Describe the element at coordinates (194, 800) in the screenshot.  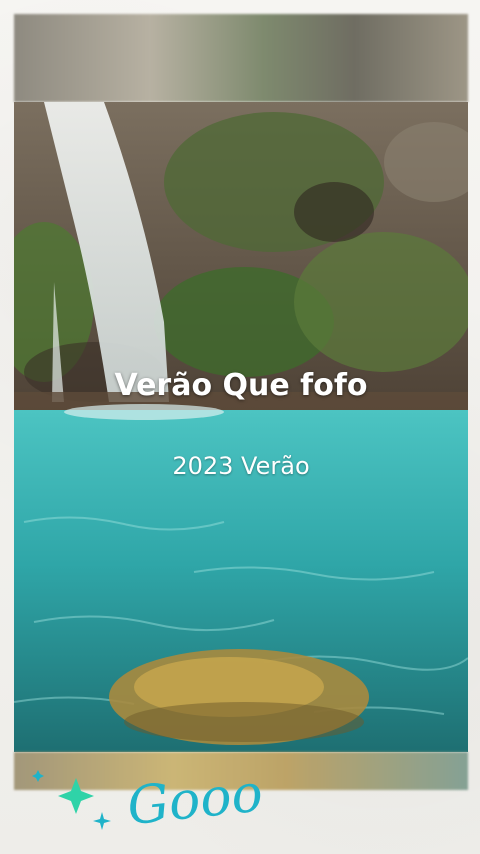
I see `sticker-text: Gooo` at that location.